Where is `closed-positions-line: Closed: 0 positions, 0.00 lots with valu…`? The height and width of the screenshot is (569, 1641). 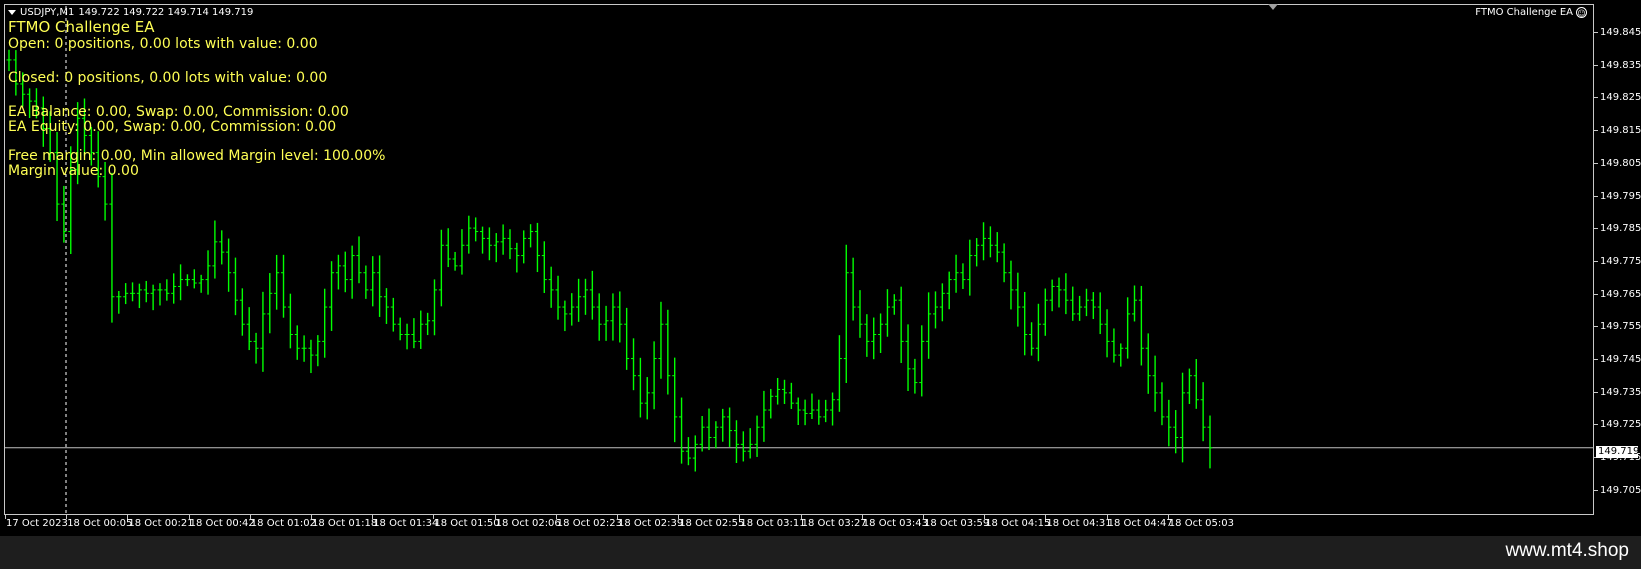 closed-positions-line: Closed: 0 positions, 0.00 lots with valu… is located at coordinates (168, 78).